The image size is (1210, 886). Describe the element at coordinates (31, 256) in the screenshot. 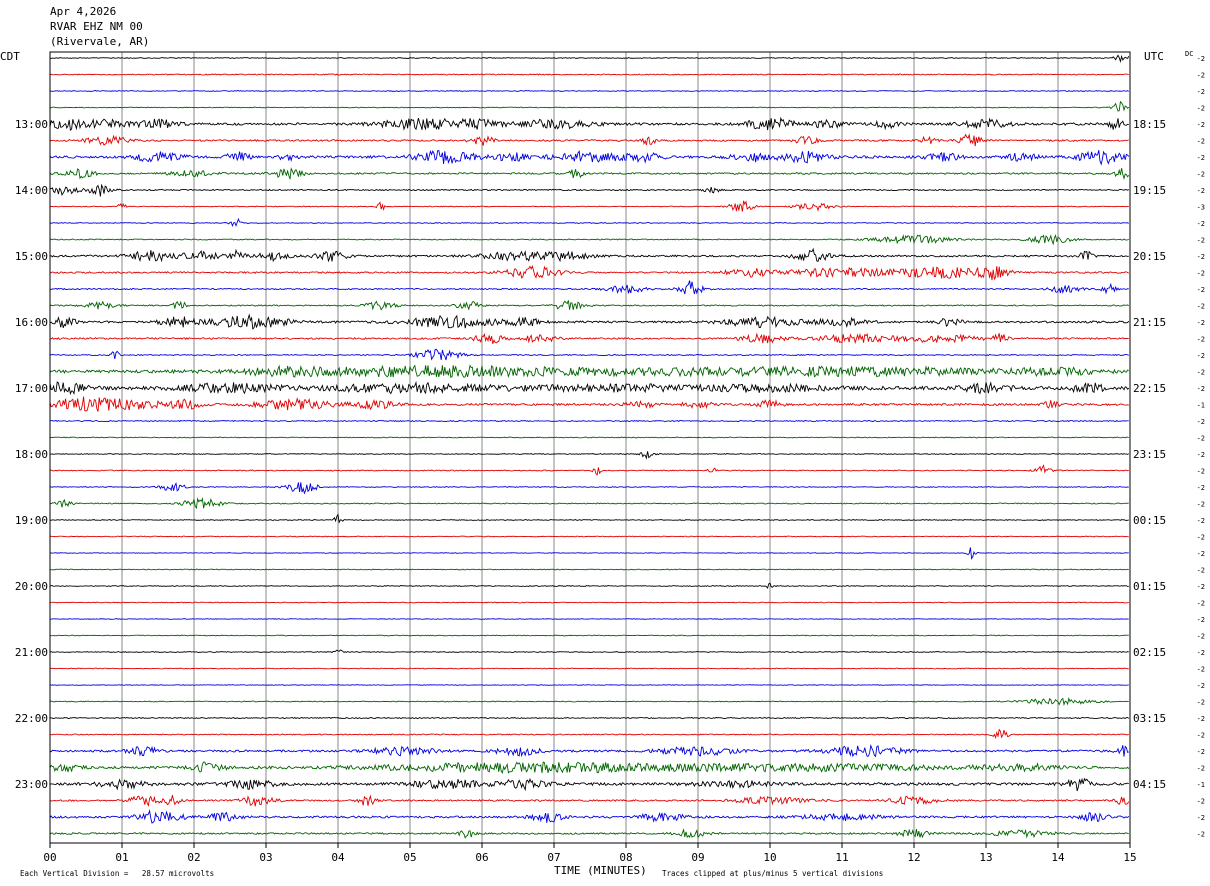

I see `left-hour-label: 15:00` at that location.